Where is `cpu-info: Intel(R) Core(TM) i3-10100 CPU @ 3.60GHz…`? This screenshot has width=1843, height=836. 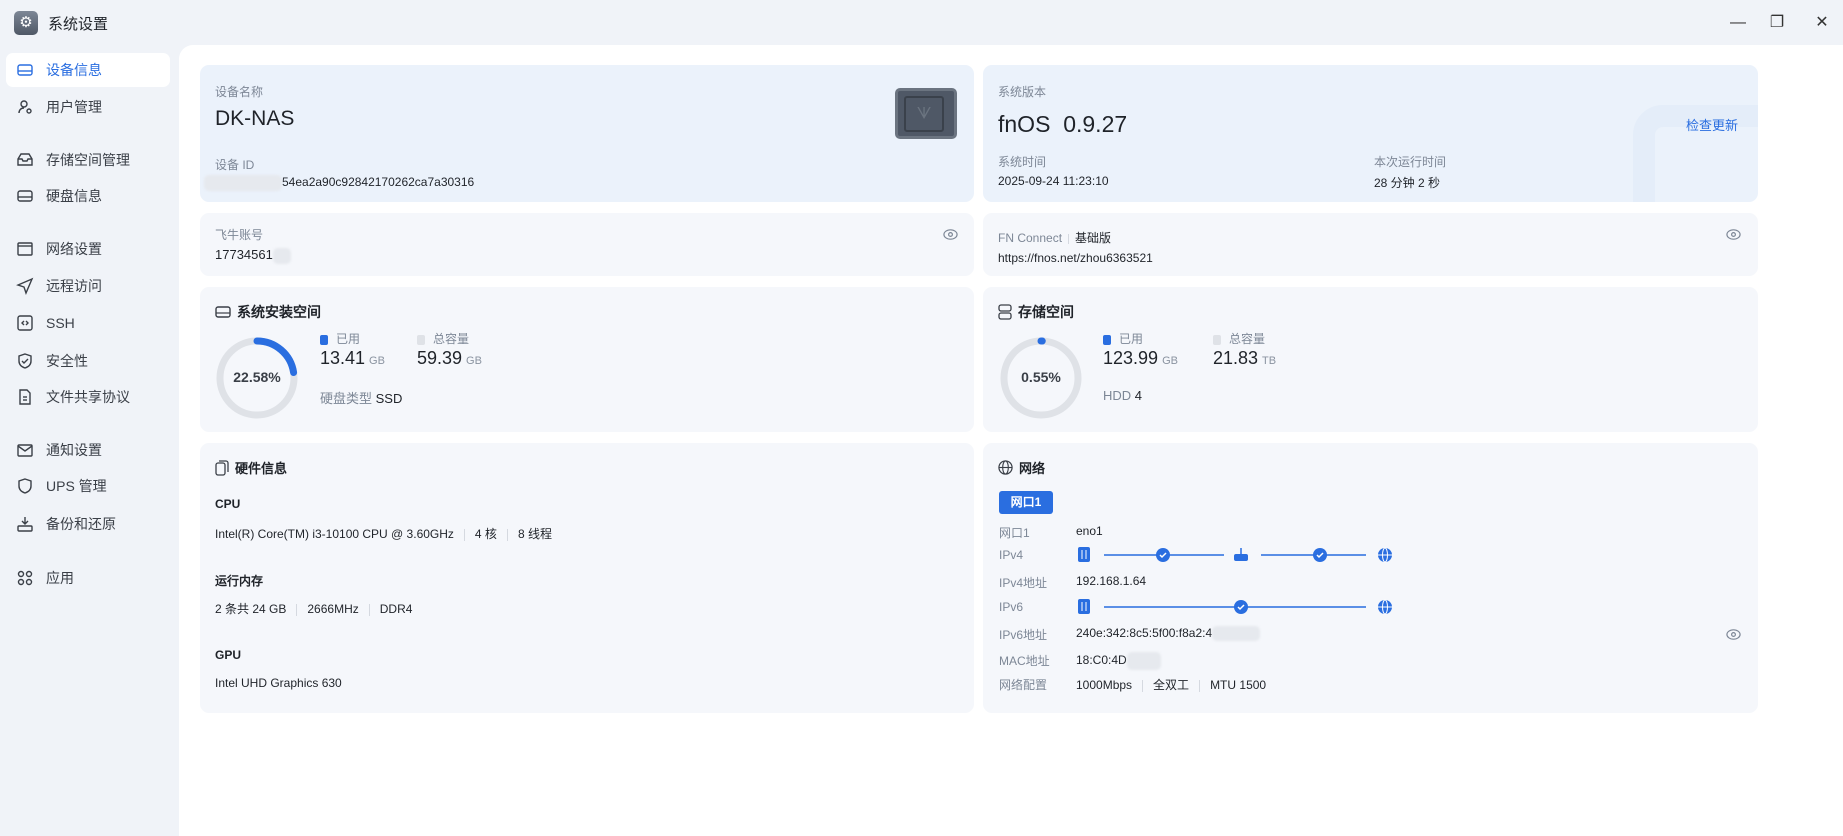
cpu-info: Intel(R) Core(TM) i3-10100 CPU @ 3.60GHz… is located at coordinates (383, 534).